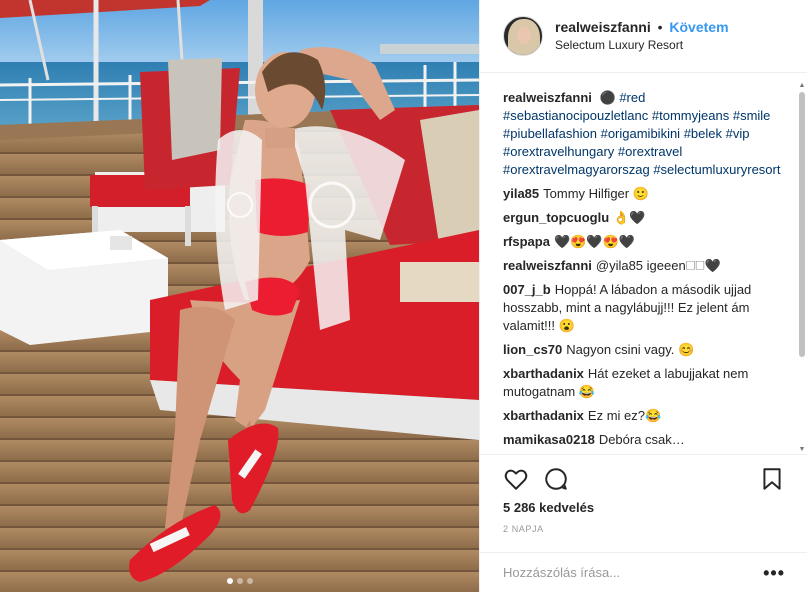  I want to click on comment-item: ergun_topcuoglu 👌🖤, so click(643, 218).